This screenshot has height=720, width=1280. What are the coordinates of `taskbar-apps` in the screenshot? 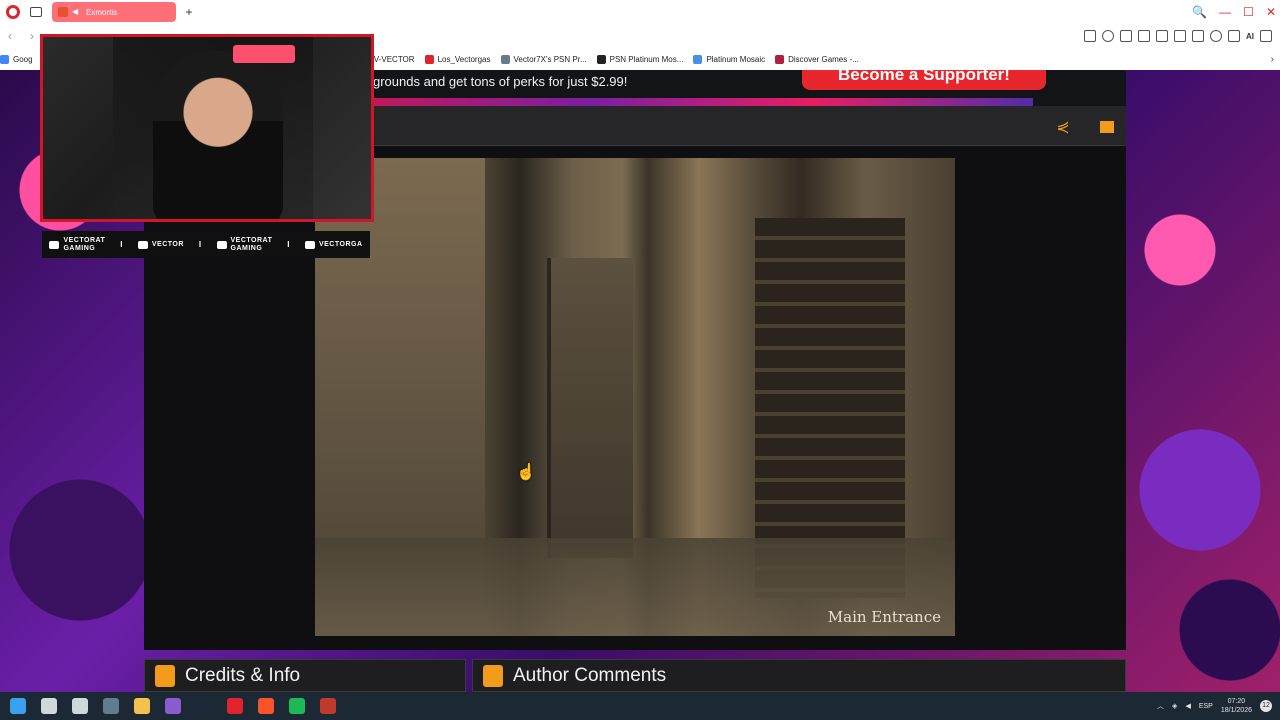 It's located at (170, 706).